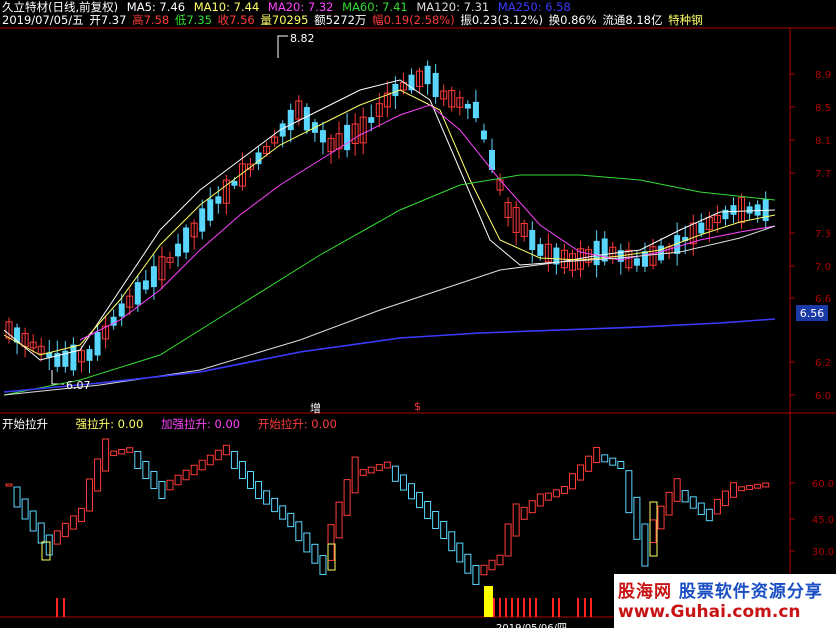  I want to click on indicator-title: 开始拉升, so click(25, 424).